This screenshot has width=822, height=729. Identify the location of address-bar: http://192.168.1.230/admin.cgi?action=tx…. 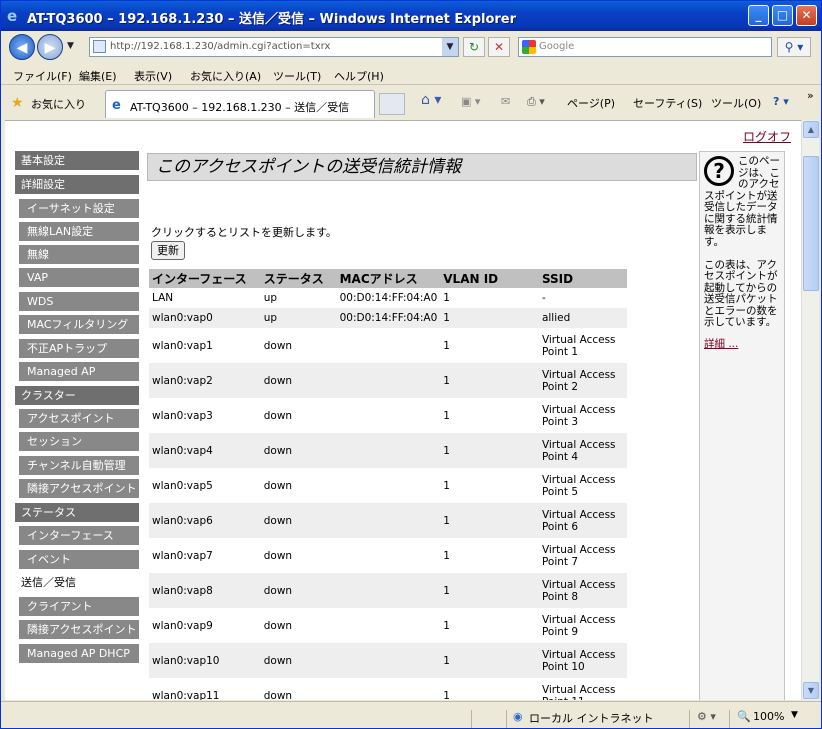
(274, 47).